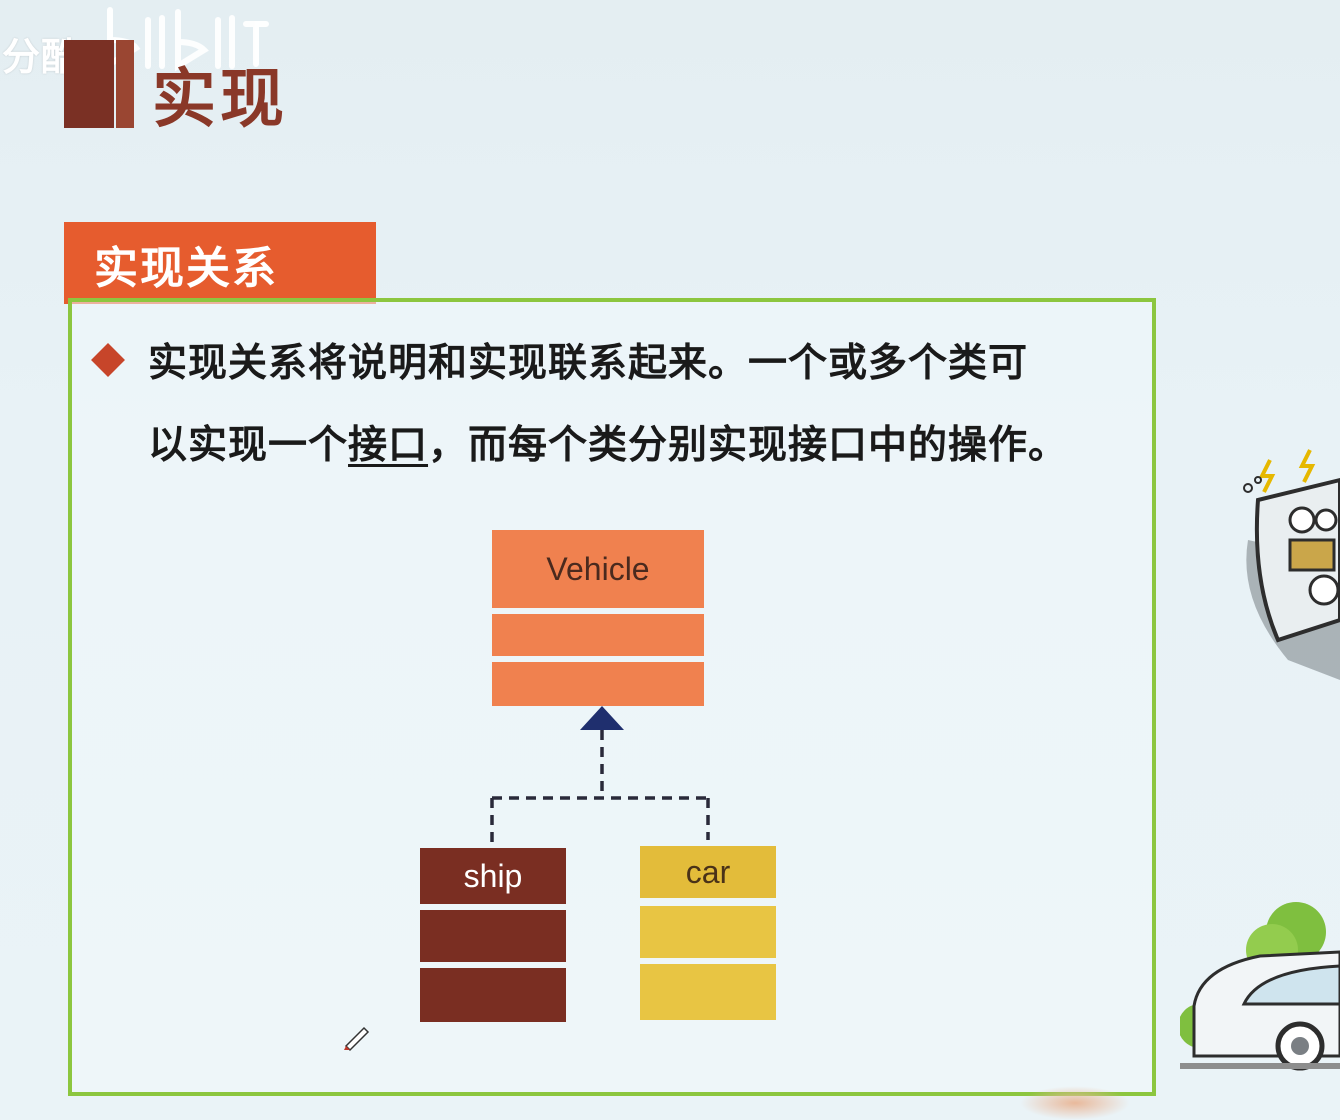 The image size is (1340, 1120). What do you see at coordinates (388, 445) in the screenshot?
I see `underlined-term: 接口` at bounding box center [388, 445].